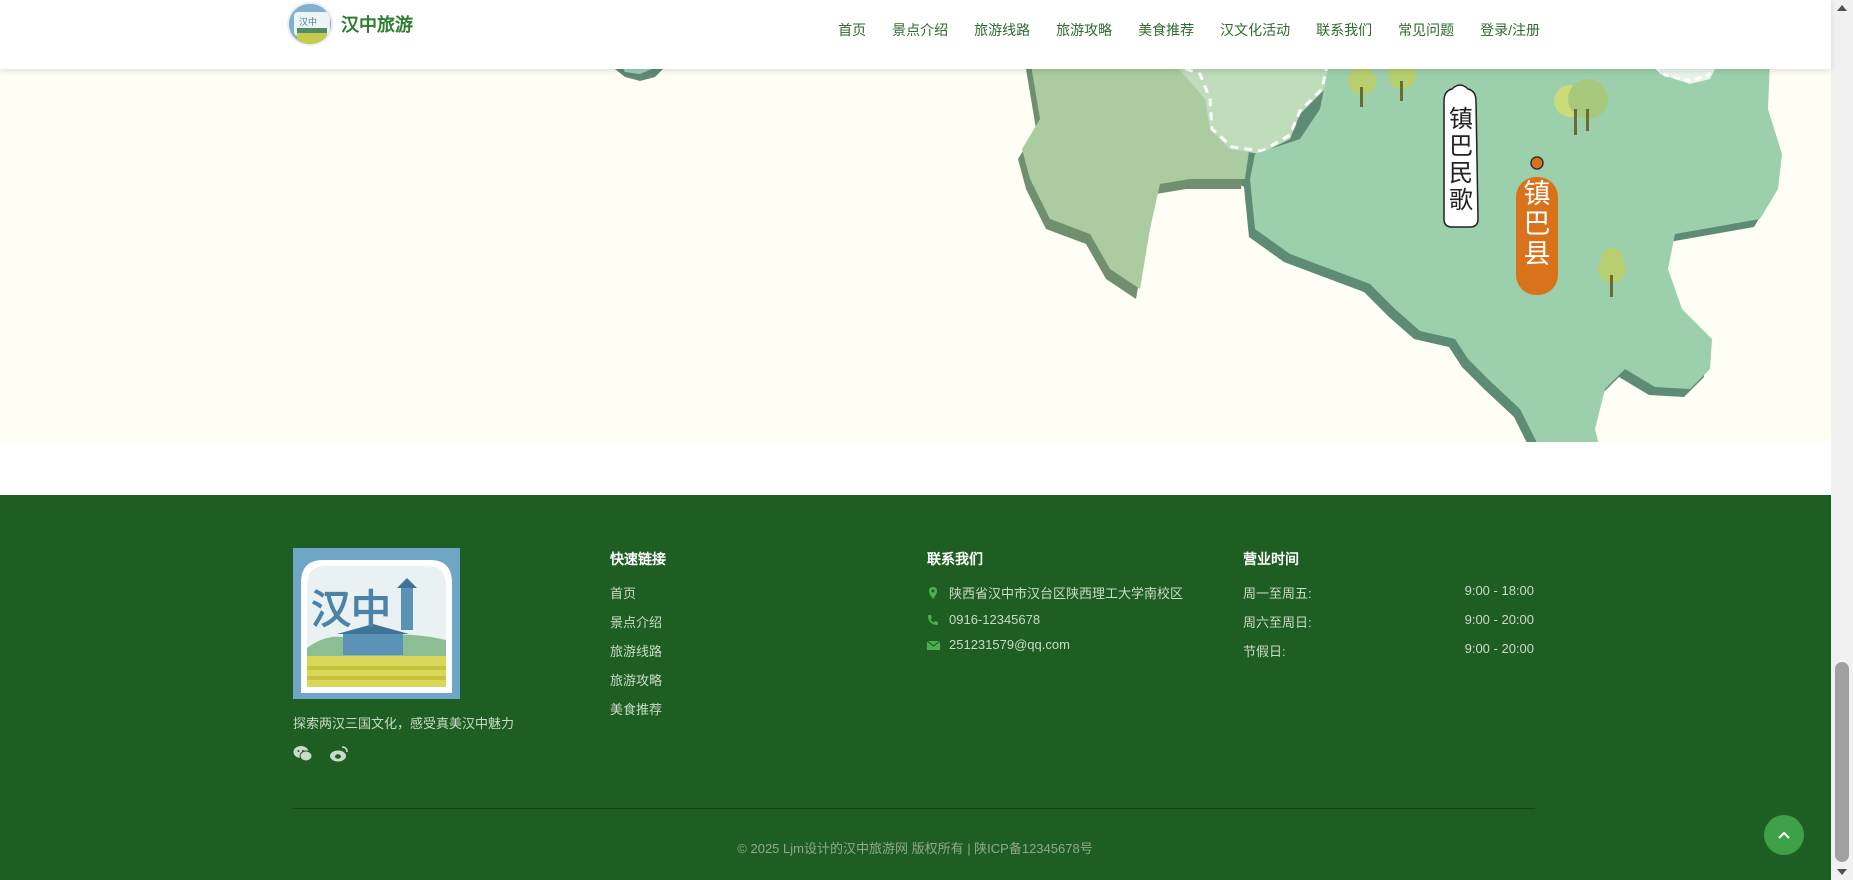  I want to click on hours-row: 节假日: 9:00 - 20:00, so click(1388, 650).